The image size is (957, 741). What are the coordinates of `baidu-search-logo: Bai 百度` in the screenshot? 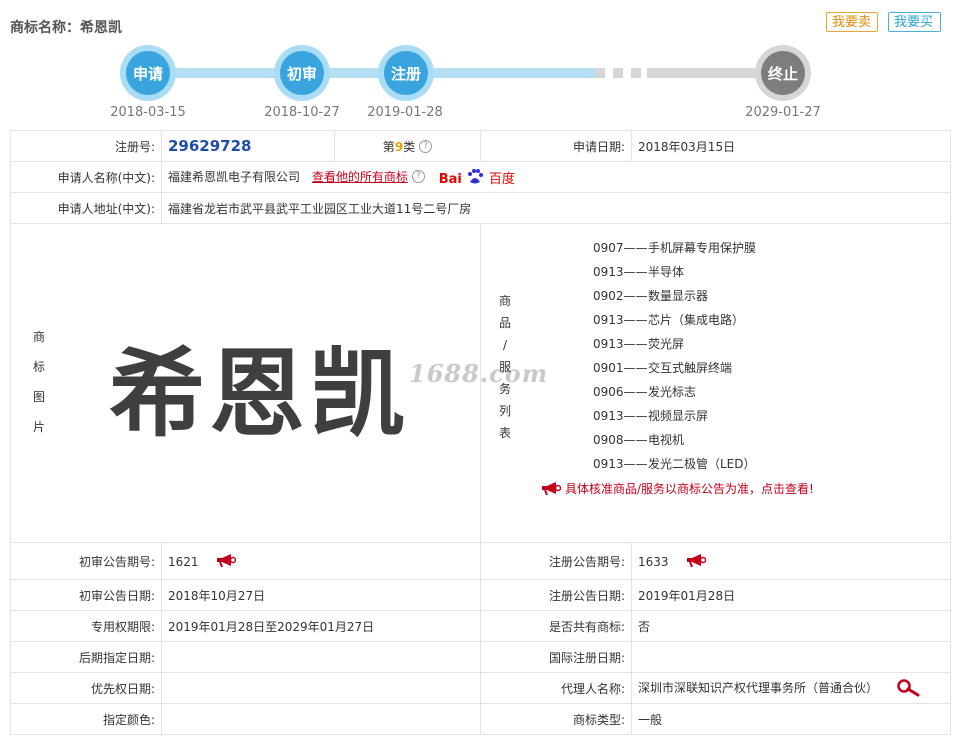 It's located at (477, 177).